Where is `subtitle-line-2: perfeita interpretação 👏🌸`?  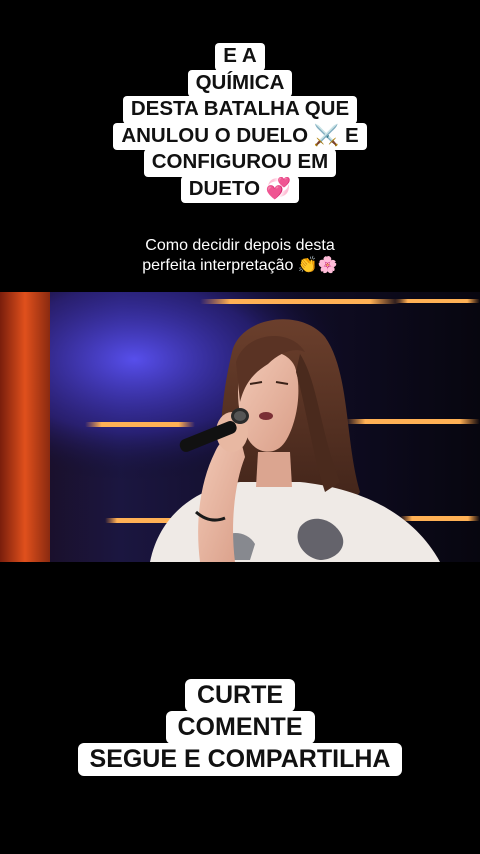 subtitle-line-2: perfeita interpretação 👏🌸 is located at coordinates (240, 265).